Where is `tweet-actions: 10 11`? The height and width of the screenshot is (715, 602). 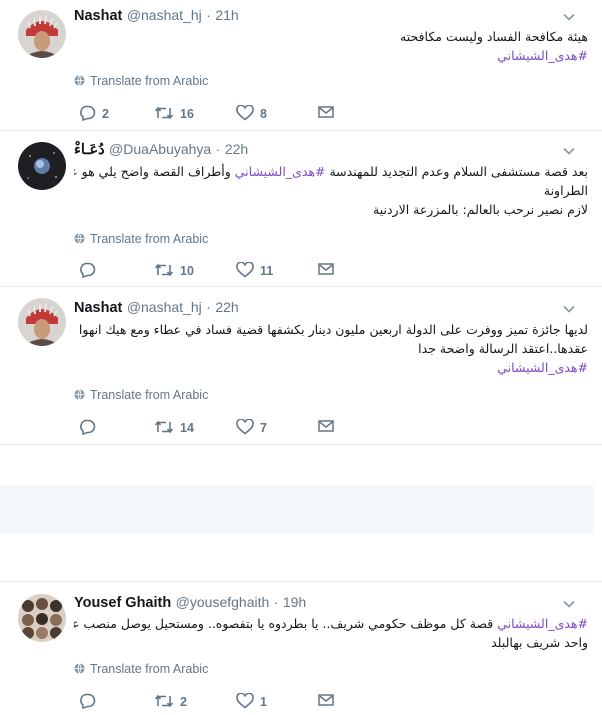
tweet-actions: 10 11 is located at coordinates (224, 271).